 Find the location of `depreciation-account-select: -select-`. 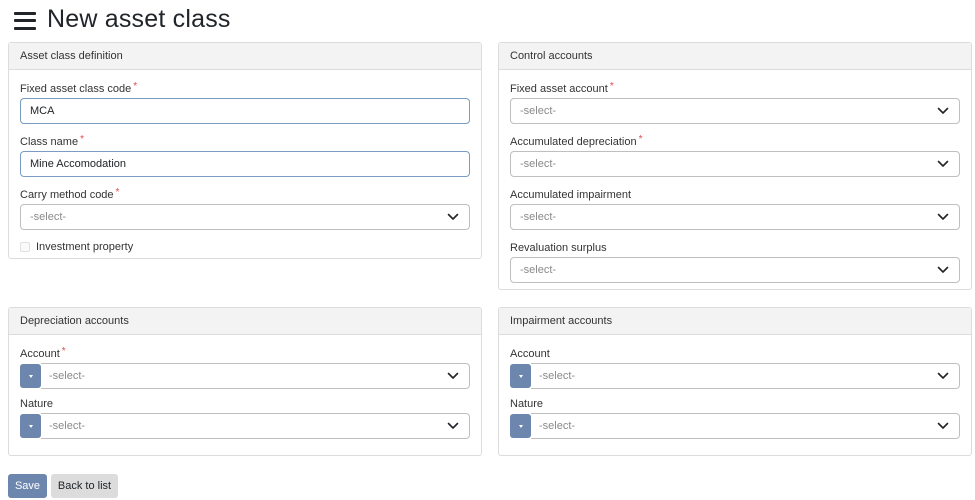

depreciation-account-select: -select- is located at coordinates (255, 376).